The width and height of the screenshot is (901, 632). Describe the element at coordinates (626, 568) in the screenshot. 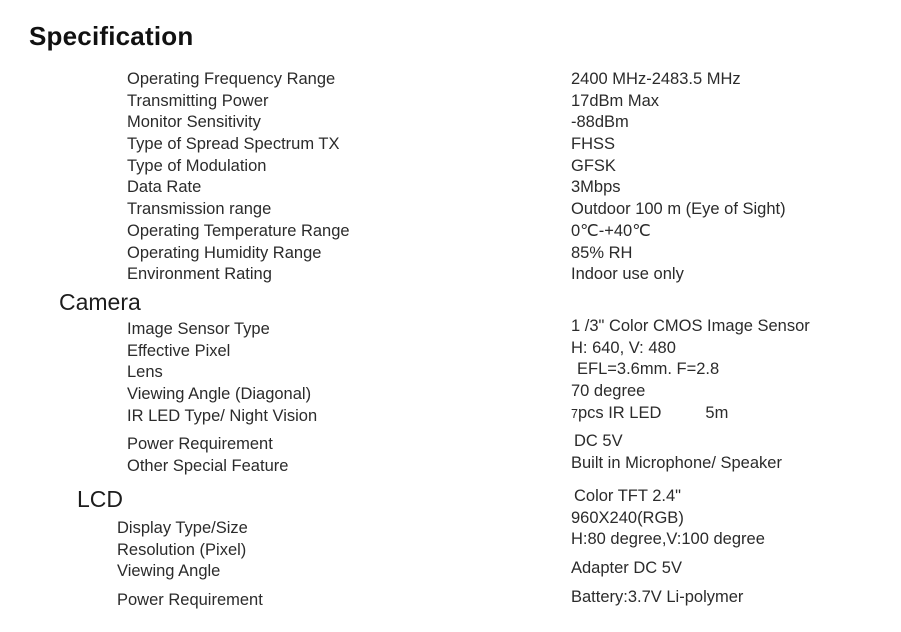

I see `spec-value: Adapter DC 5V` at that location.